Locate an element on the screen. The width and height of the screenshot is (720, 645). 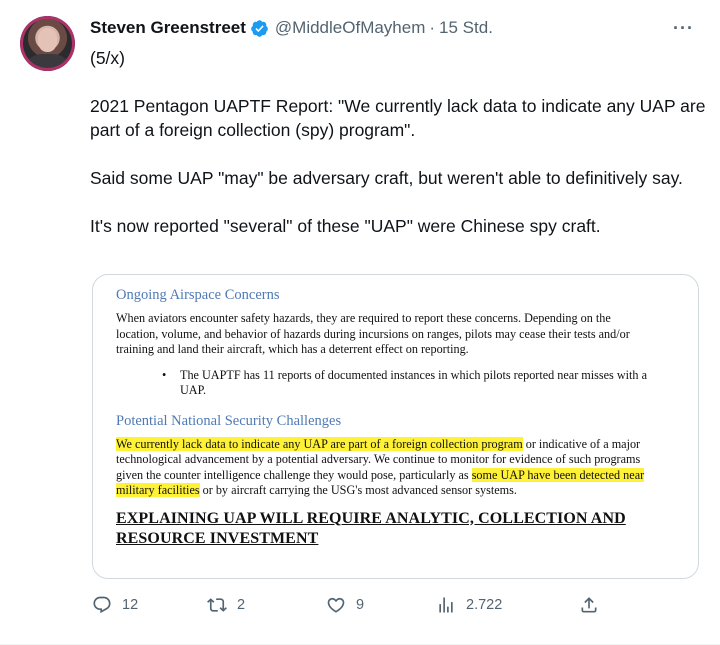
share-button is located at coordinates (594, 605).